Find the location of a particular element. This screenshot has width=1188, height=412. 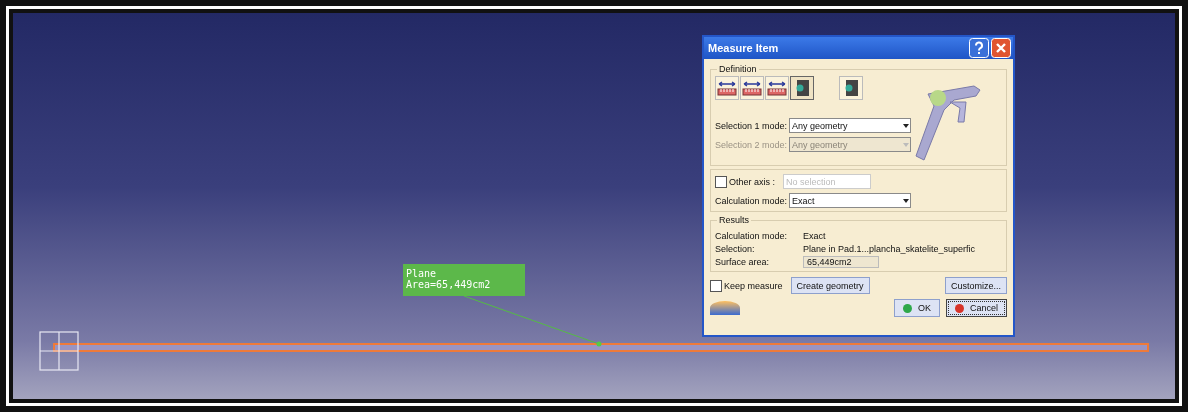

axis-input-field: No selection is located at coordinates (827, 181).